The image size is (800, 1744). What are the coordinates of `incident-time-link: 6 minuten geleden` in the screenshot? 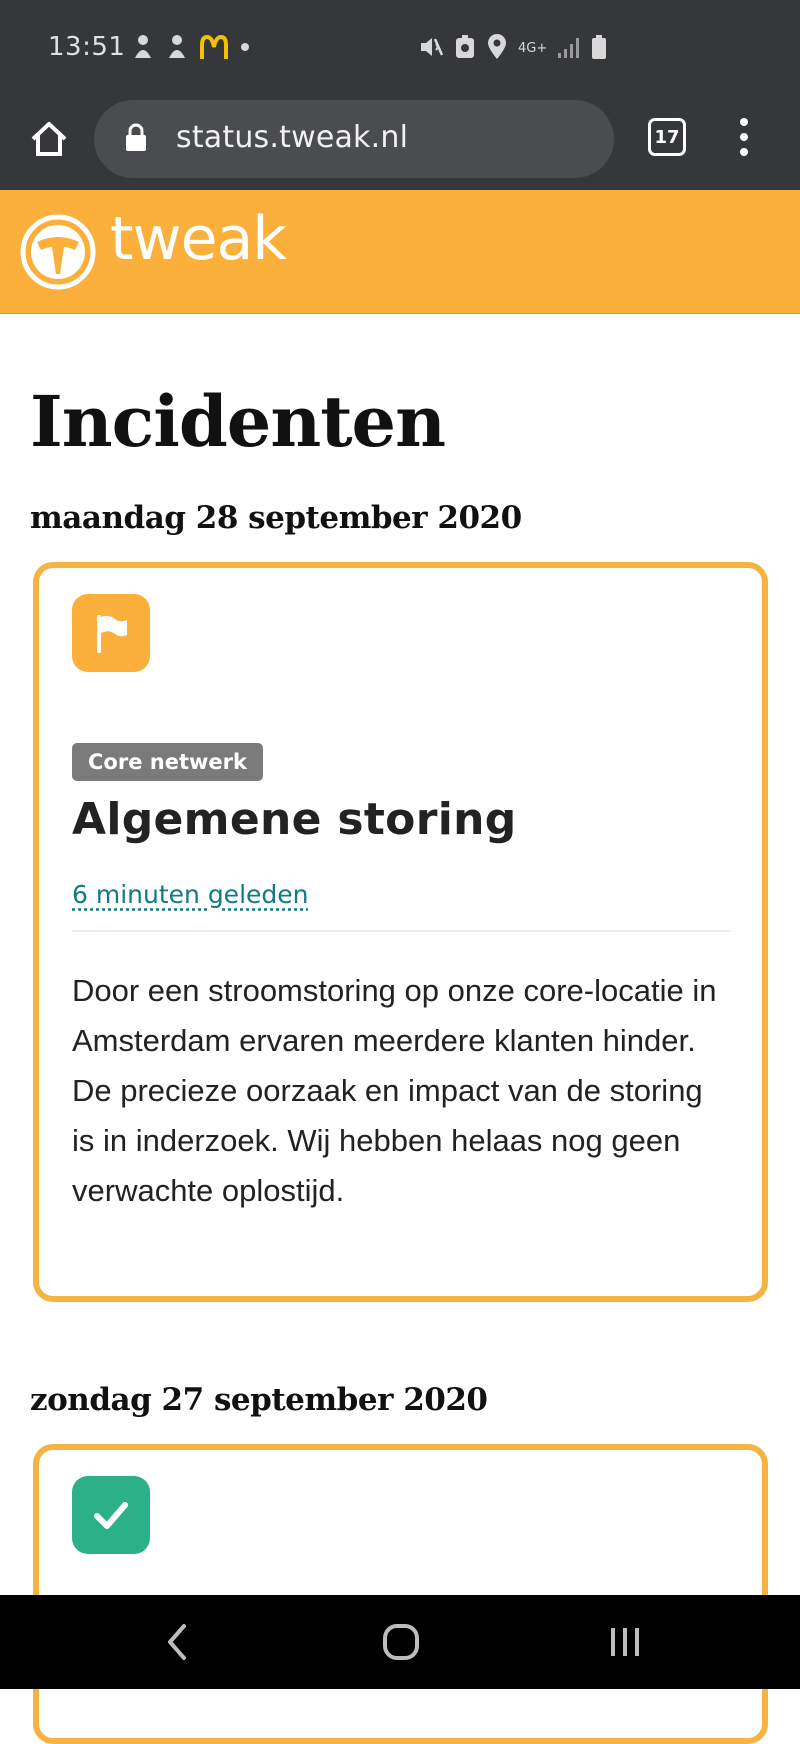 It's located at (190, 894).